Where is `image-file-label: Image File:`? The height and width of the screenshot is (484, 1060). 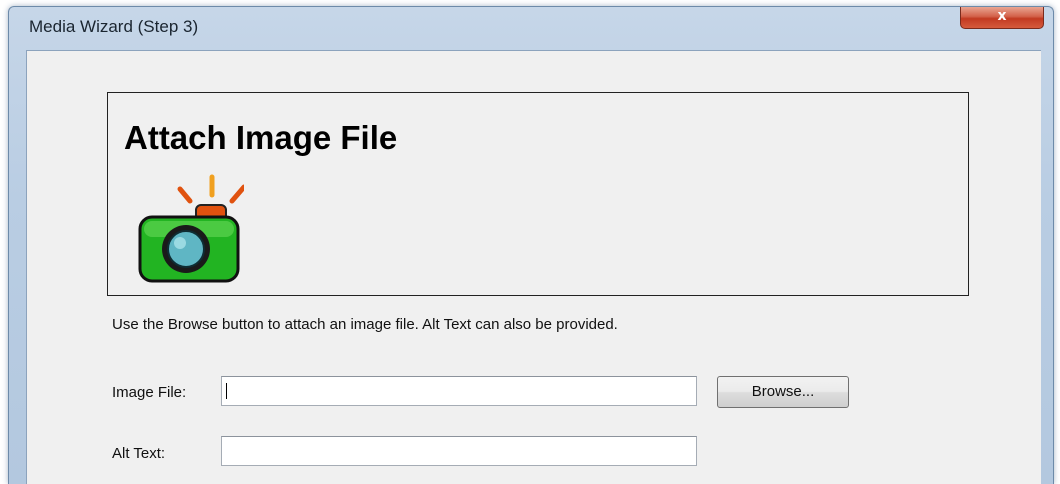 image-file-label: Image File: is located at coordinates (149, 392).